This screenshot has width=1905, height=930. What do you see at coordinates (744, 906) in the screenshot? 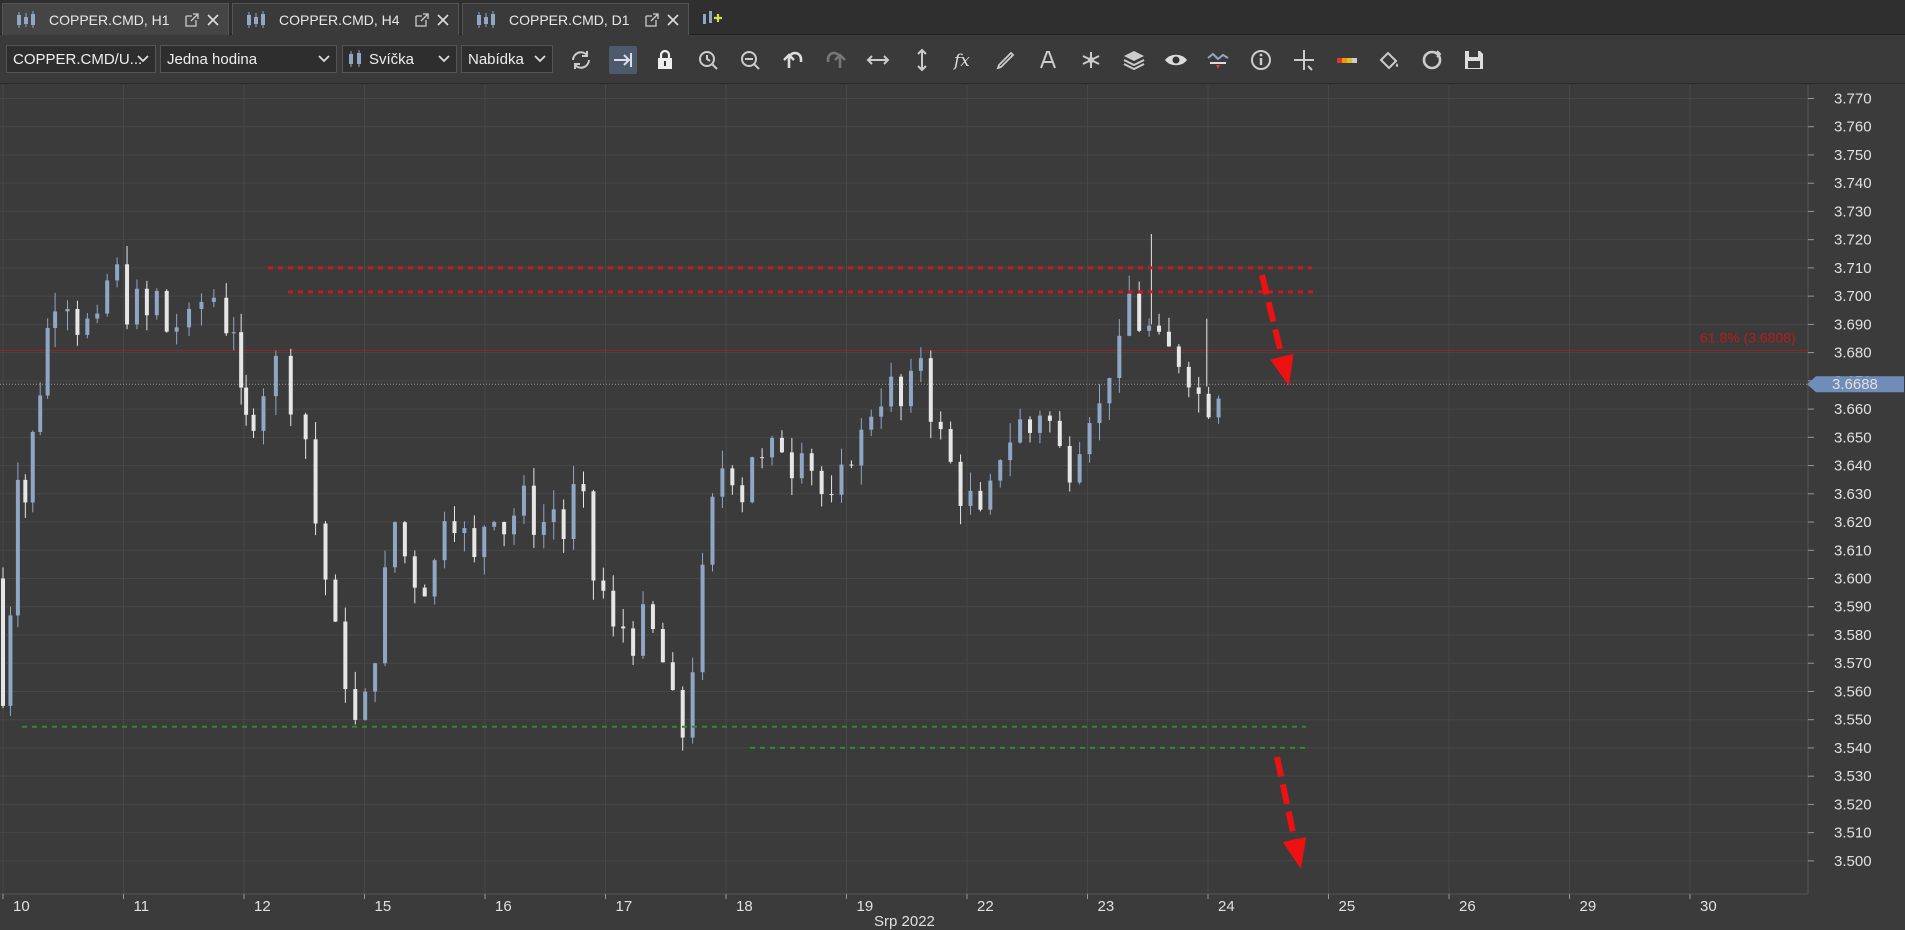
I see `time-tick-label: 18` at bounding box center [744, 906].